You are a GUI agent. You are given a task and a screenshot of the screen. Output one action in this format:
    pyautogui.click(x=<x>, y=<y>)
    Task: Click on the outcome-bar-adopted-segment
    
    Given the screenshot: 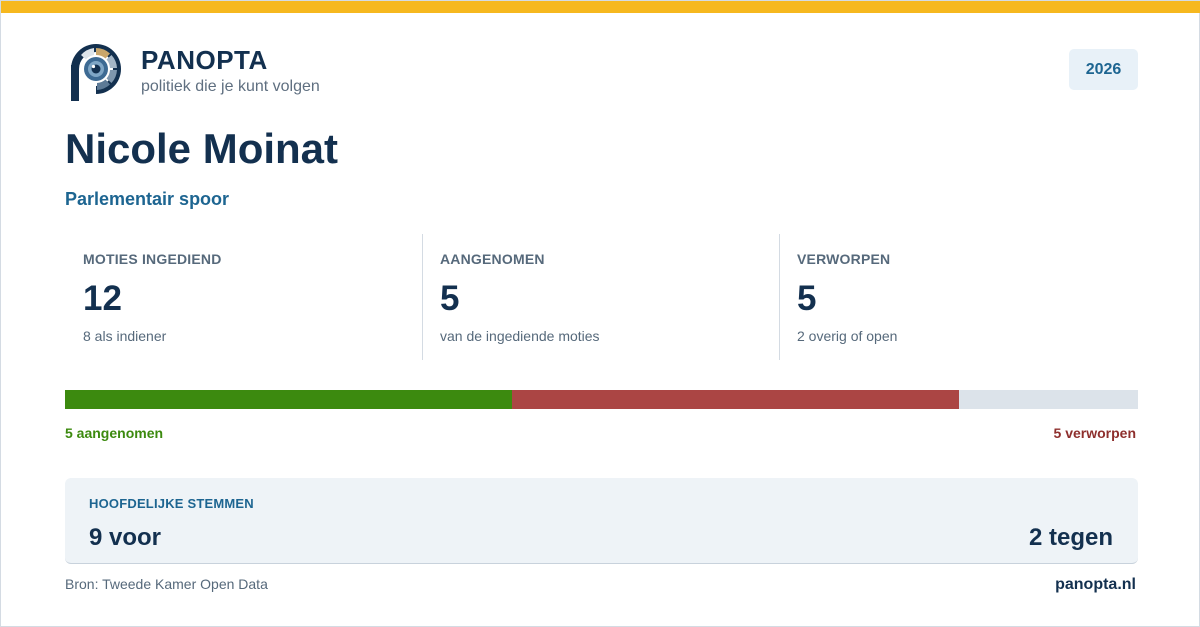 What is the action you would take?
    pyautogui.click(x=289, y=399)
    